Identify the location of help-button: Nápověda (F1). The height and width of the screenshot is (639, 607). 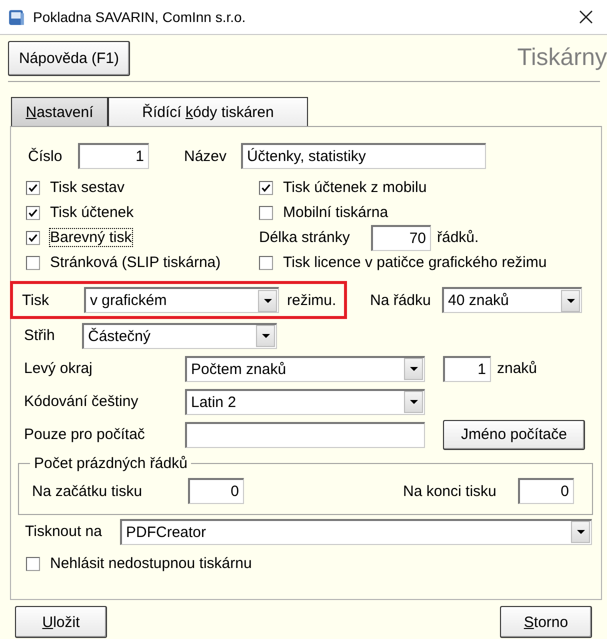
(69, 58).